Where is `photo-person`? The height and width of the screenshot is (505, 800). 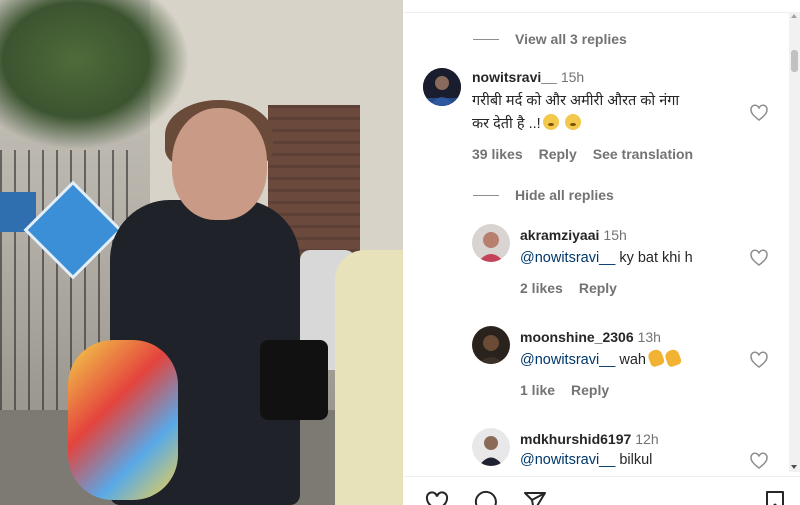
photo-person is located at coordinates (369, 377).